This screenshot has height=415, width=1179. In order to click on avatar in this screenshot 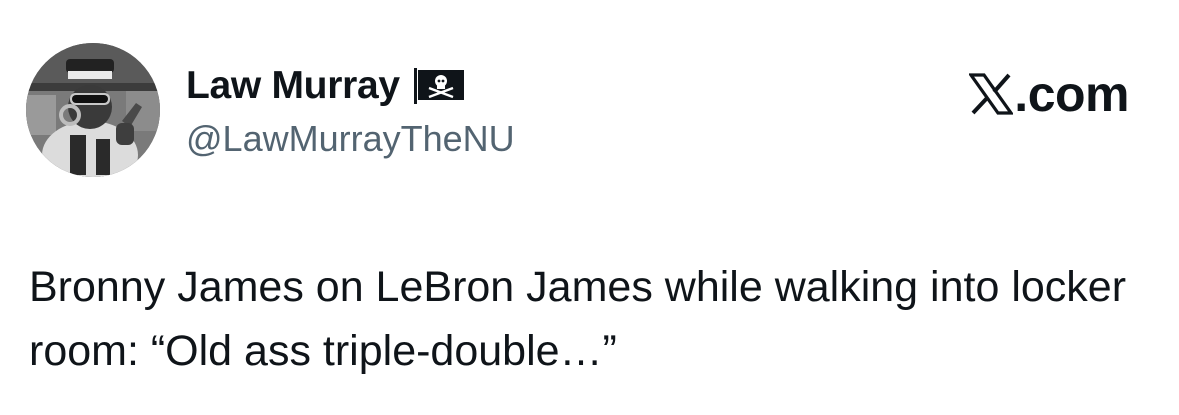, I will do `click(93, 110)`.